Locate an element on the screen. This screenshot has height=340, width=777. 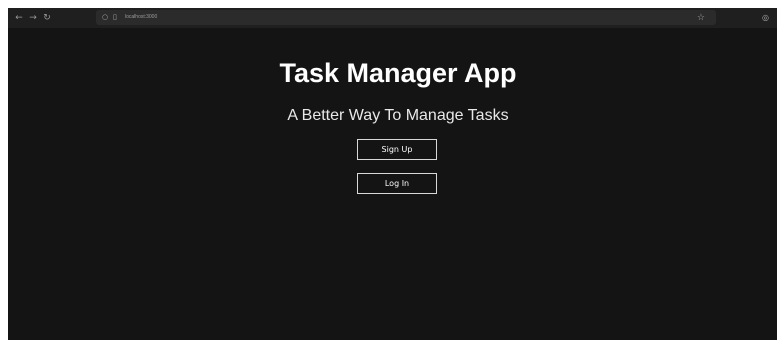
forward-arrow-icon: → is located at coordinates (33, 18).